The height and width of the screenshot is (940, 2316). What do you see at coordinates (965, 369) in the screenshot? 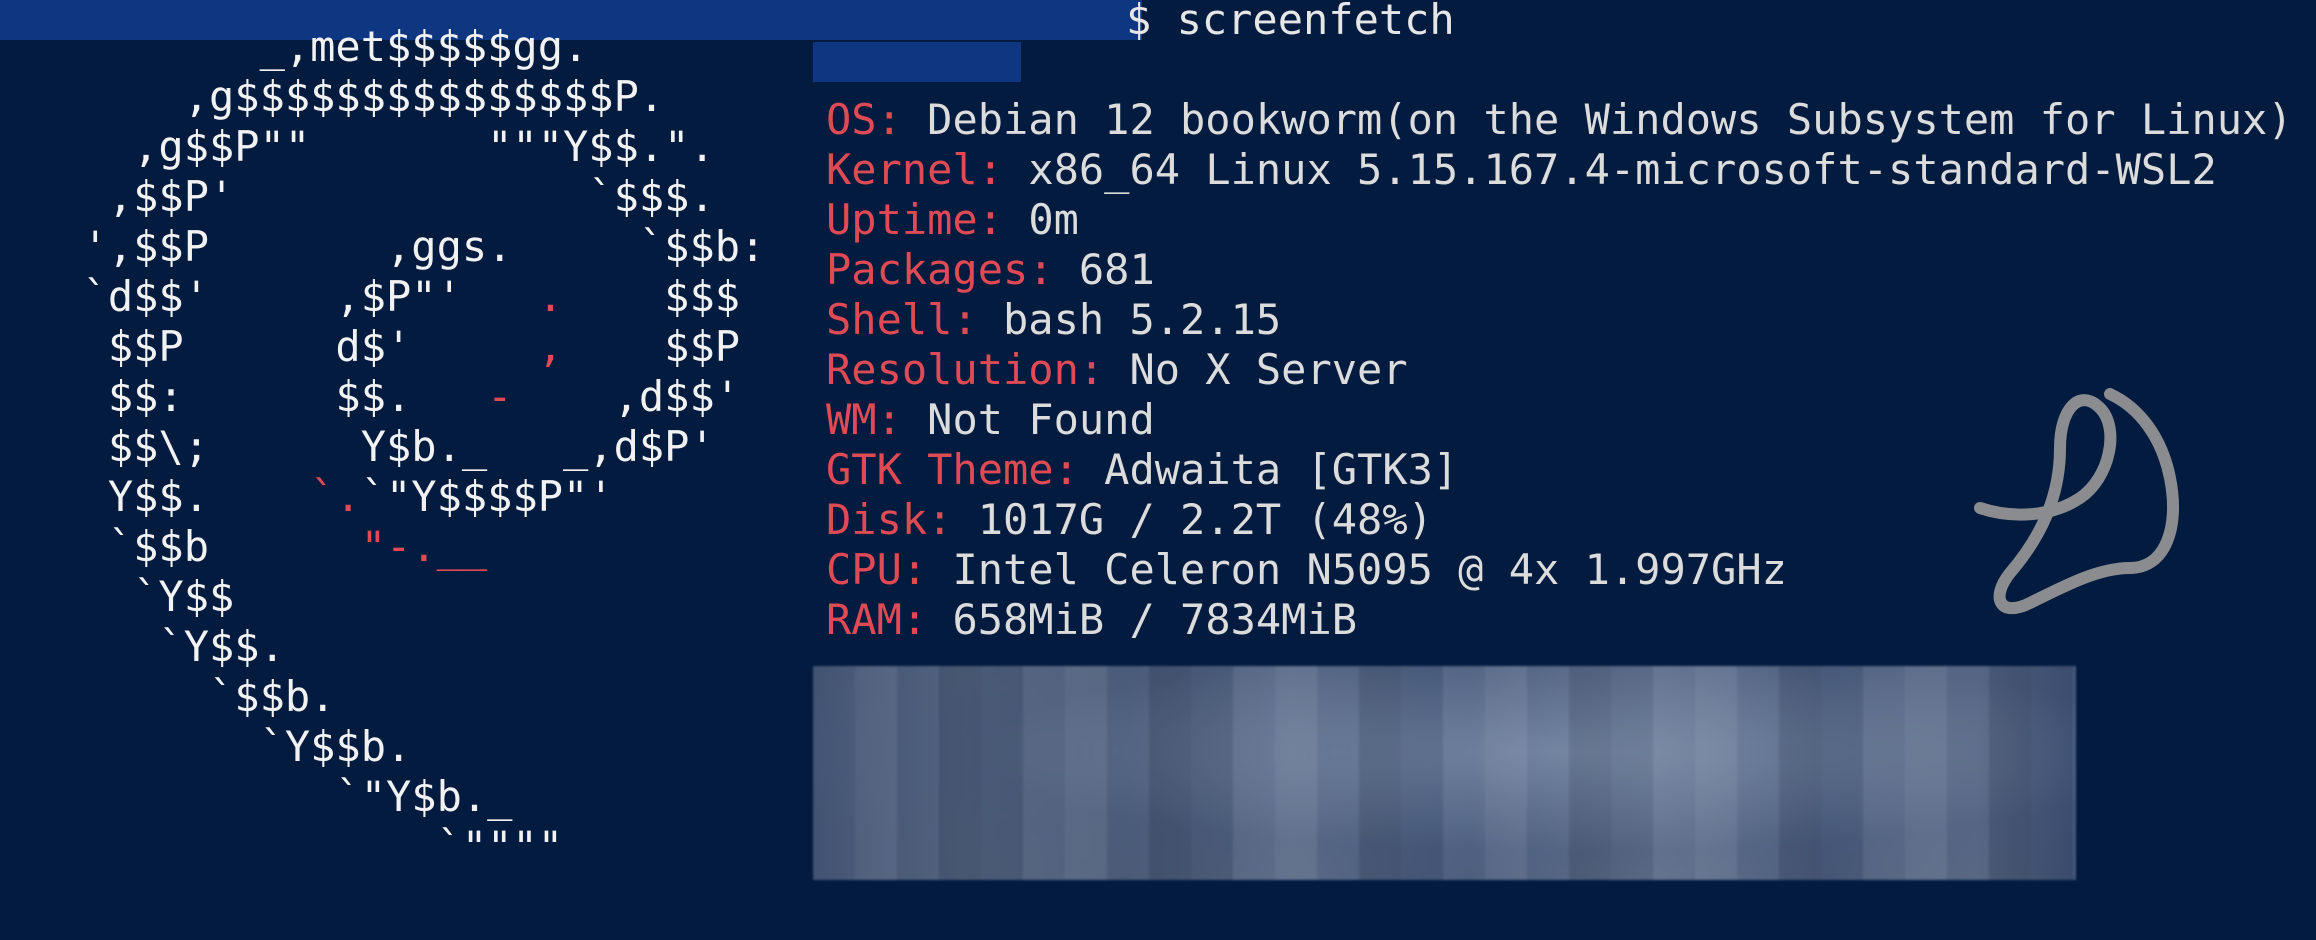
I see `info-label: Resolution:` at bounding box center [965, 369].